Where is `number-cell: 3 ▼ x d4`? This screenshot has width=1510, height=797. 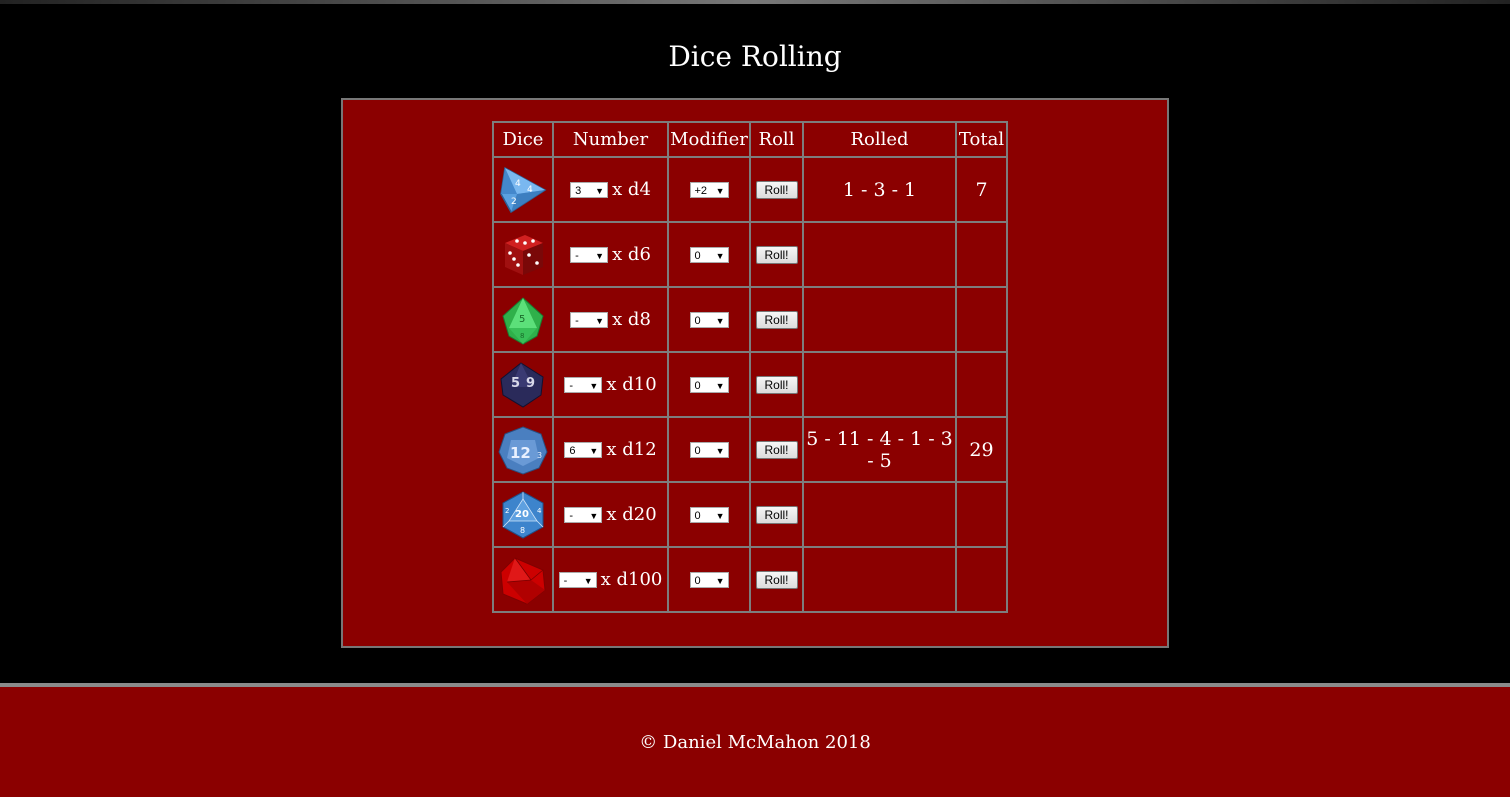 number-cell: 3 ▼ x d4 is located at coordinates (610, 189).